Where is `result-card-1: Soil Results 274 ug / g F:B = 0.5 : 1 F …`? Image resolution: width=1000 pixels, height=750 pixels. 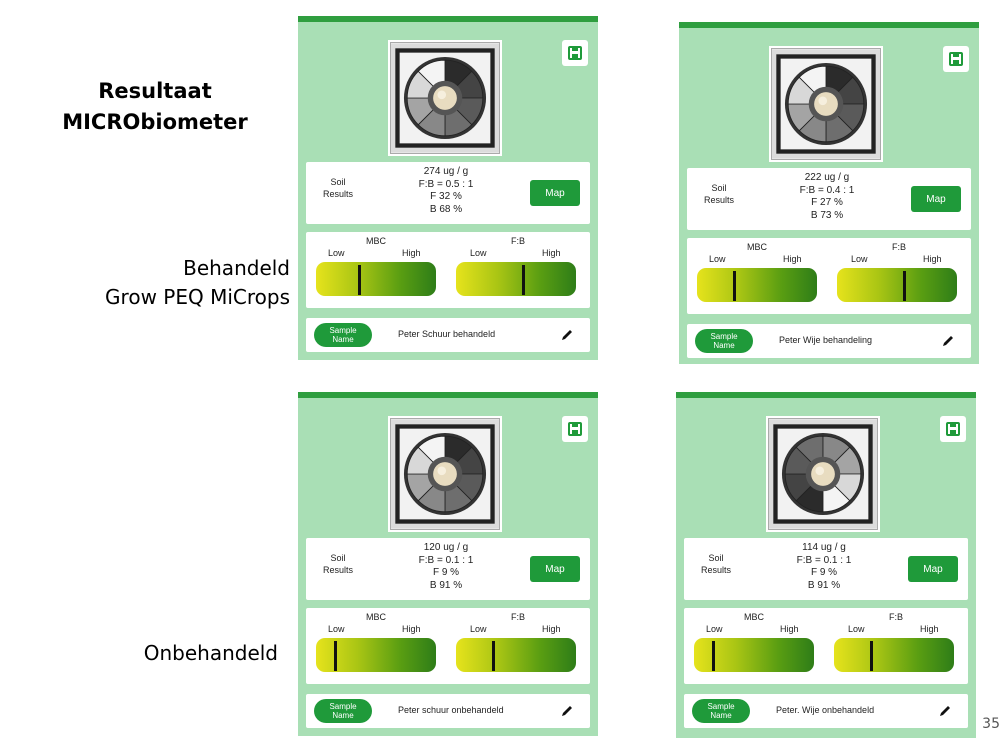
result-card-1: Soil Results 274 ug / g F:B = 0.5 : 1 F … is located at coordinates (448, 188).